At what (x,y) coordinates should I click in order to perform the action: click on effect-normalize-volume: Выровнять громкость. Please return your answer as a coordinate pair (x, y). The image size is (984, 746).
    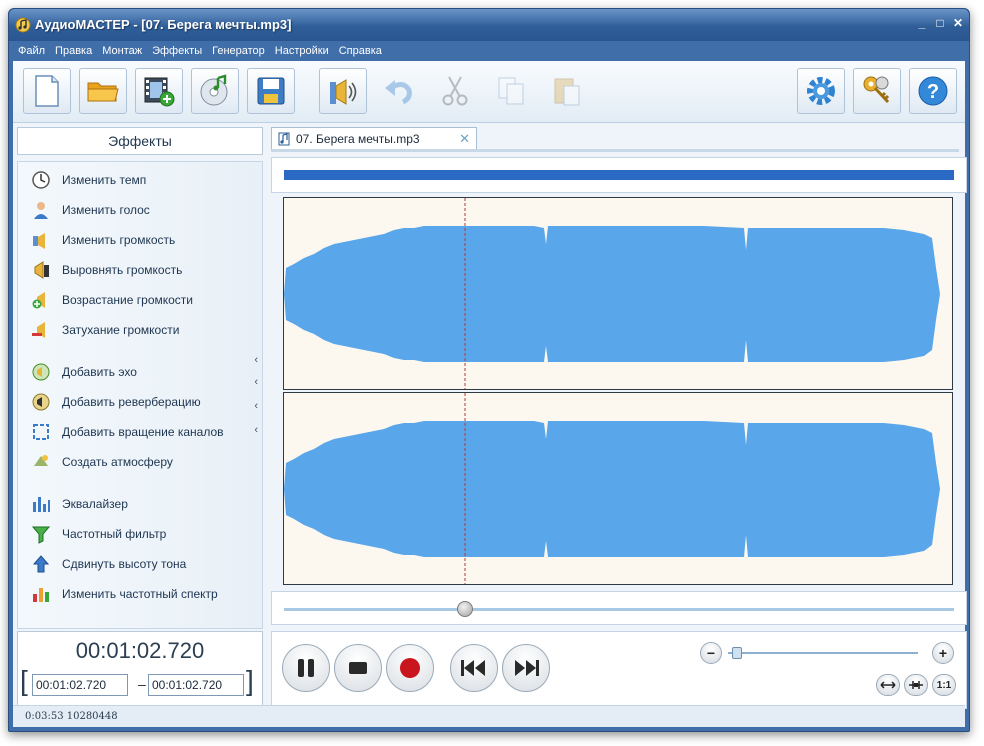
    Looking at the image, I should click on (106, 270).